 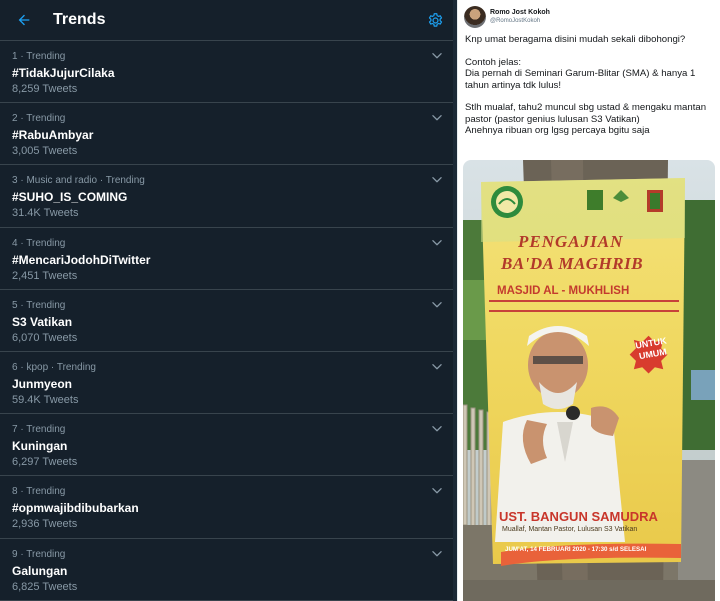 What do you see at coordinates (475, 17) in the screenshot?
I see `avatar` at bounding box center [475, 17].